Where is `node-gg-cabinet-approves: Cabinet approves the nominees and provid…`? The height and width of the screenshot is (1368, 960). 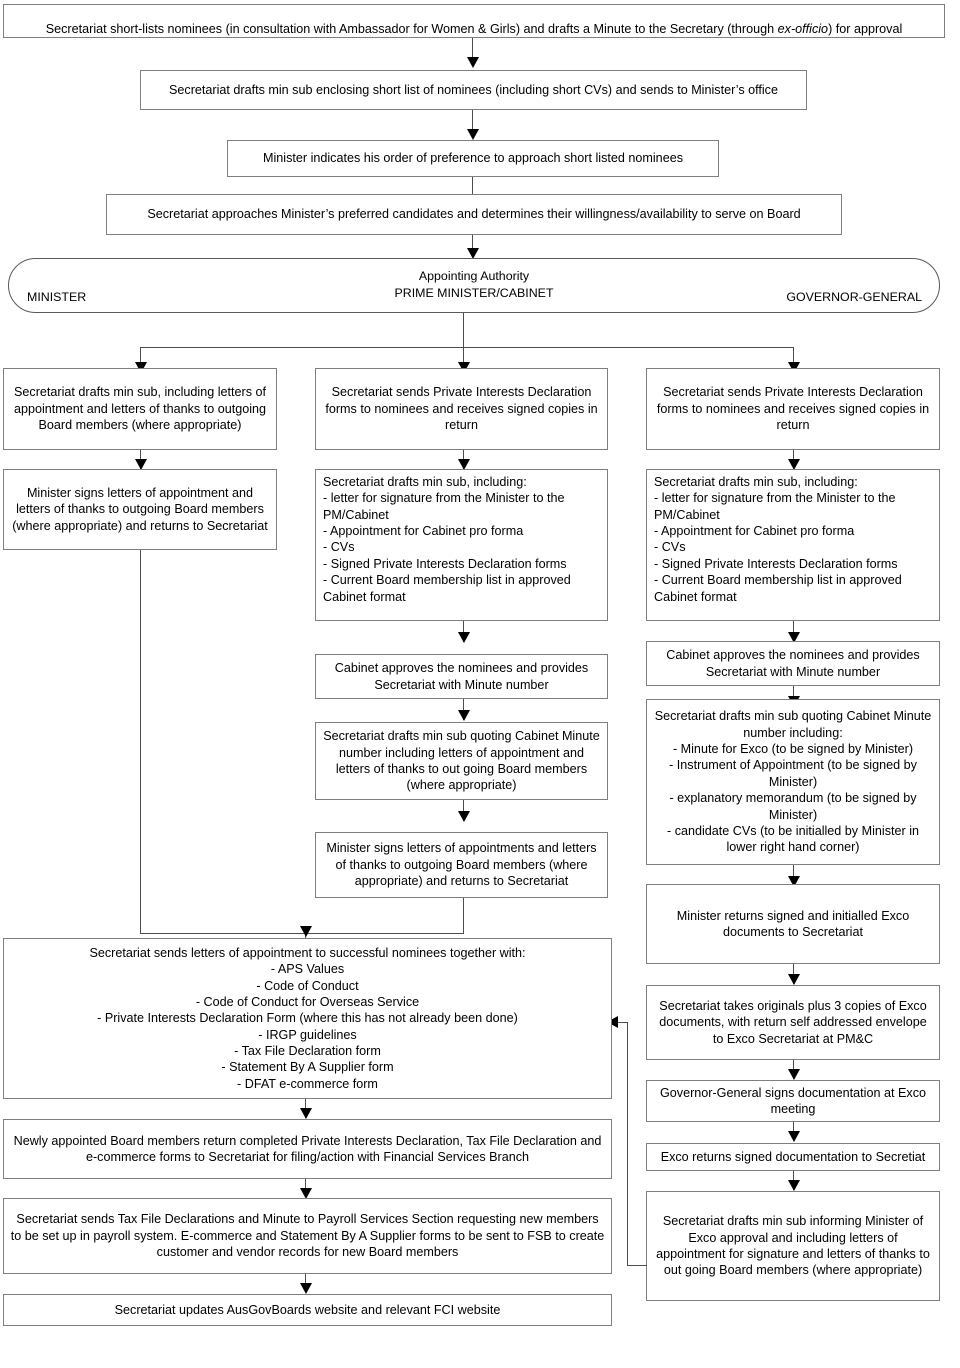 node-gg-cabinet-approves: Cabinet approves the nominees and provid… is located at coordinates (793, 663).